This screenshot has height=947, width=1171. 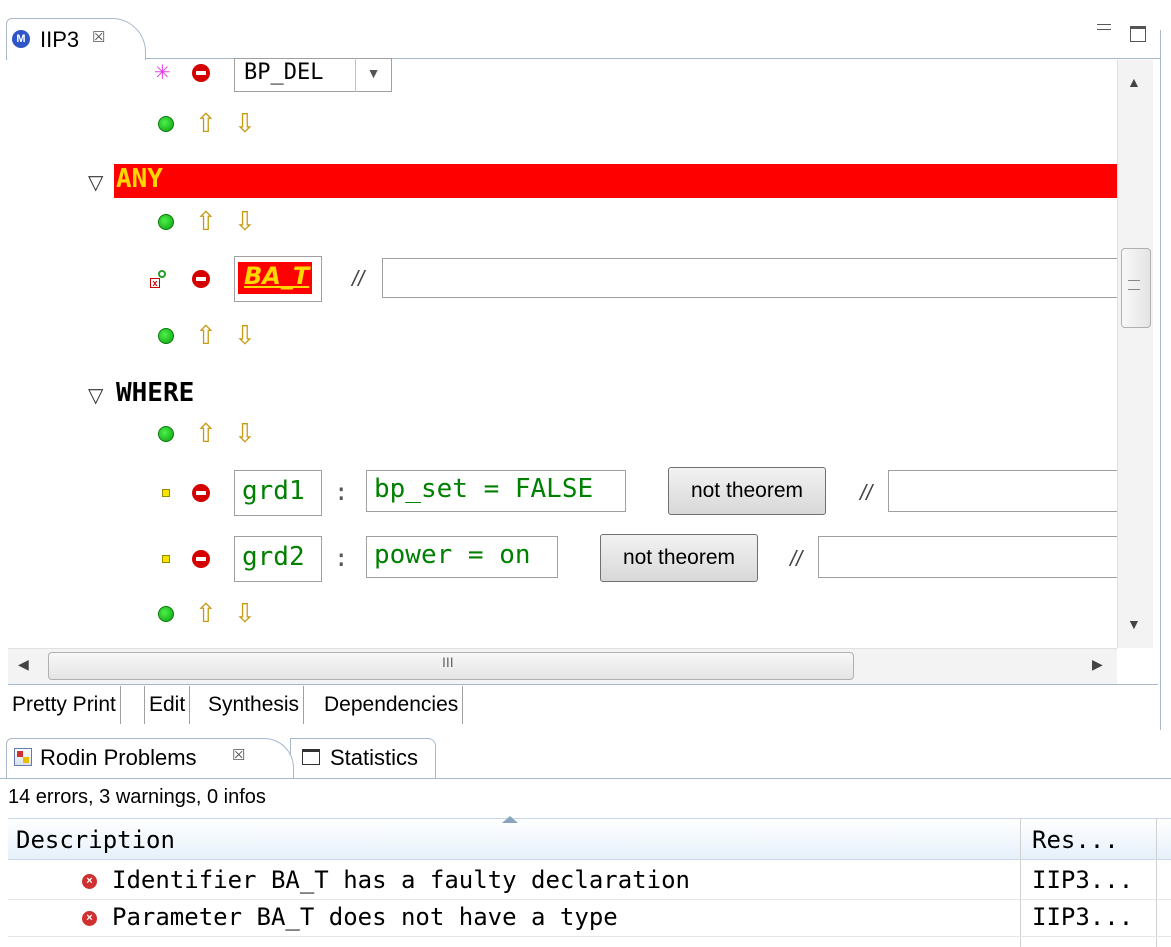 What do you see at coordinates (589, 839) in the screenshot?
I see `table-header` at bounding box center [589, 839].